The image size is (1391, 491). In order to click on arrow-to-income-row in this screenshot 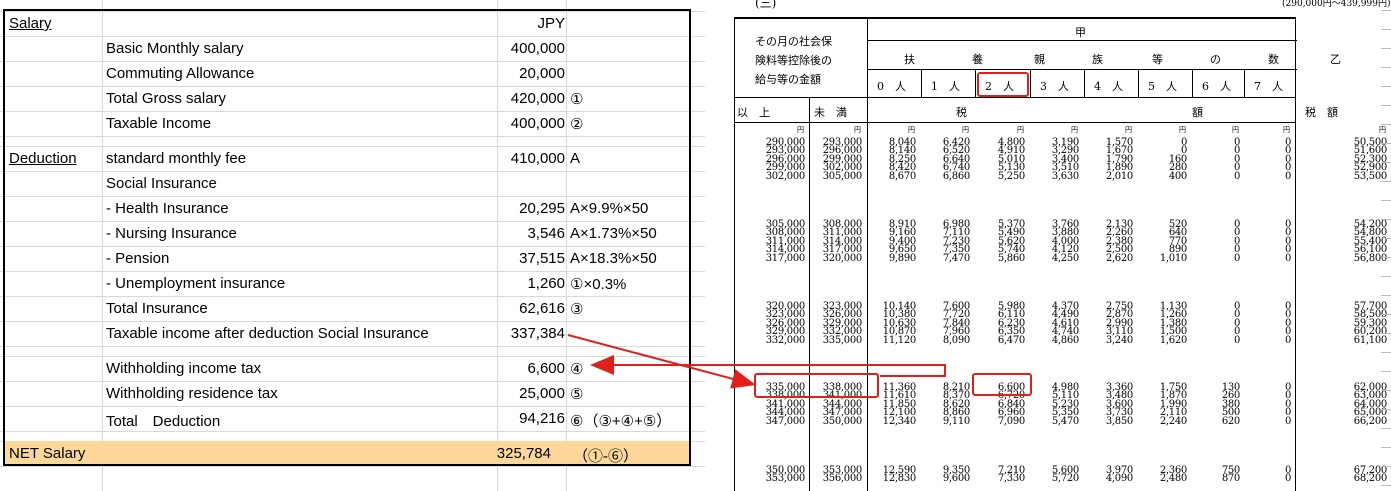, I will do `click(661, 361)`.